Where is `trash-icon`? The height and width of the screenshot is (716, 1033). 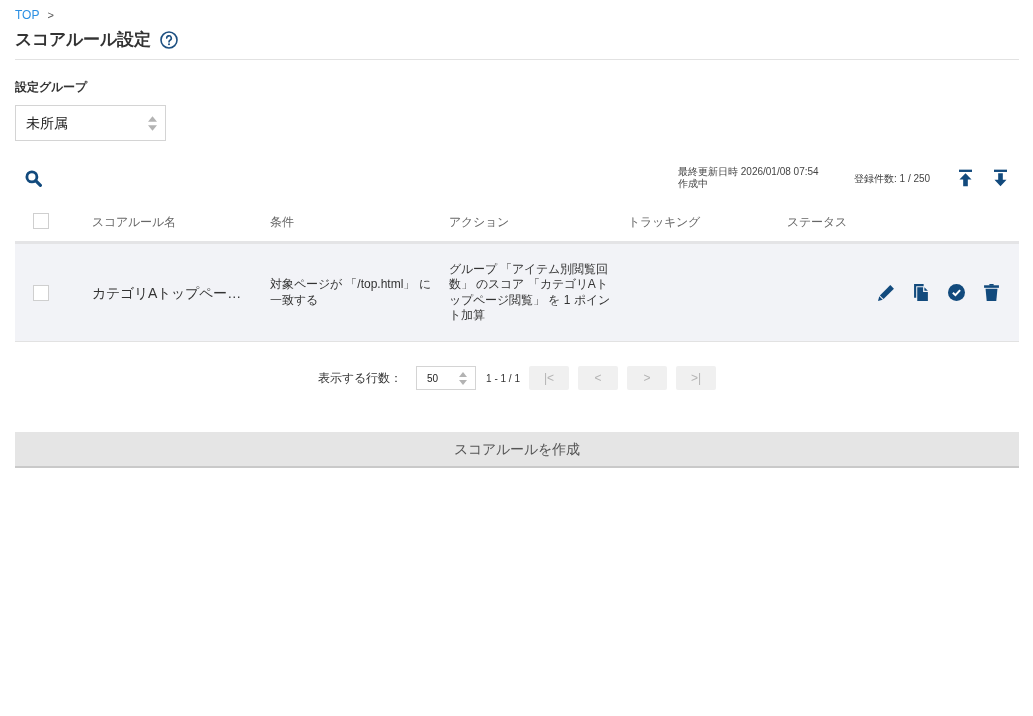
trash-icon is located at coordinates (991, 292).